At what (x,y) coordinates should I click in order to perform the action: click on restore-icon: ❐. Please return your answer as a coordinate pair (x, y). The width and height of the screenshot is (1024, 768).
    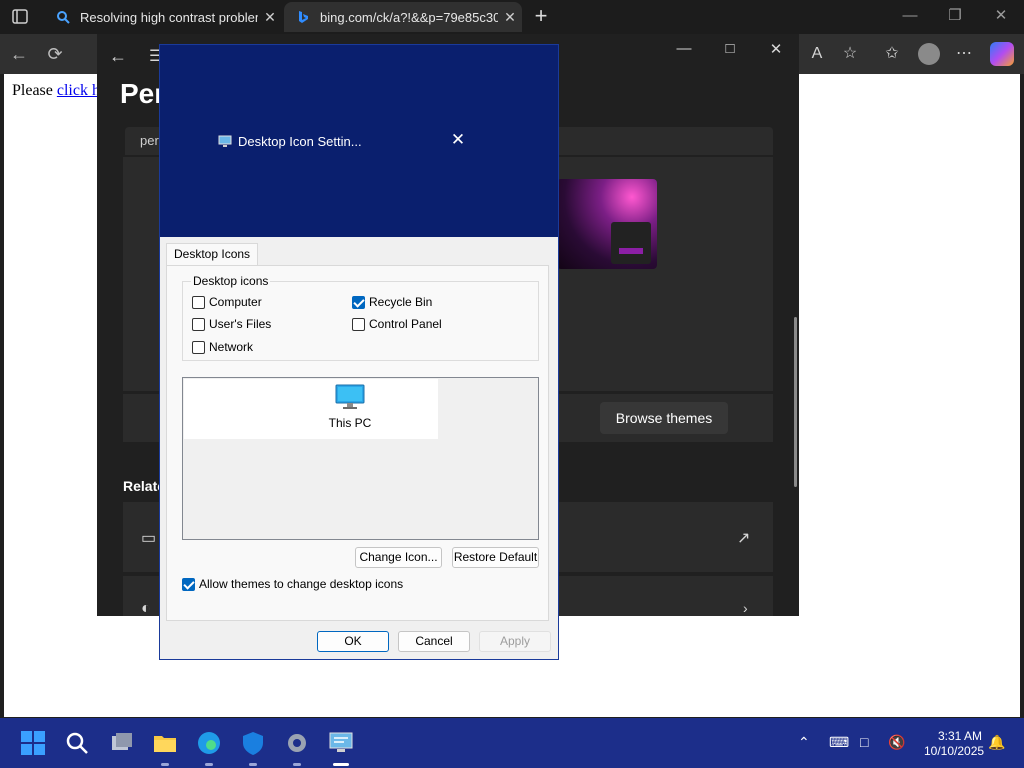
    Looking at the image, I should click on (955, 16).